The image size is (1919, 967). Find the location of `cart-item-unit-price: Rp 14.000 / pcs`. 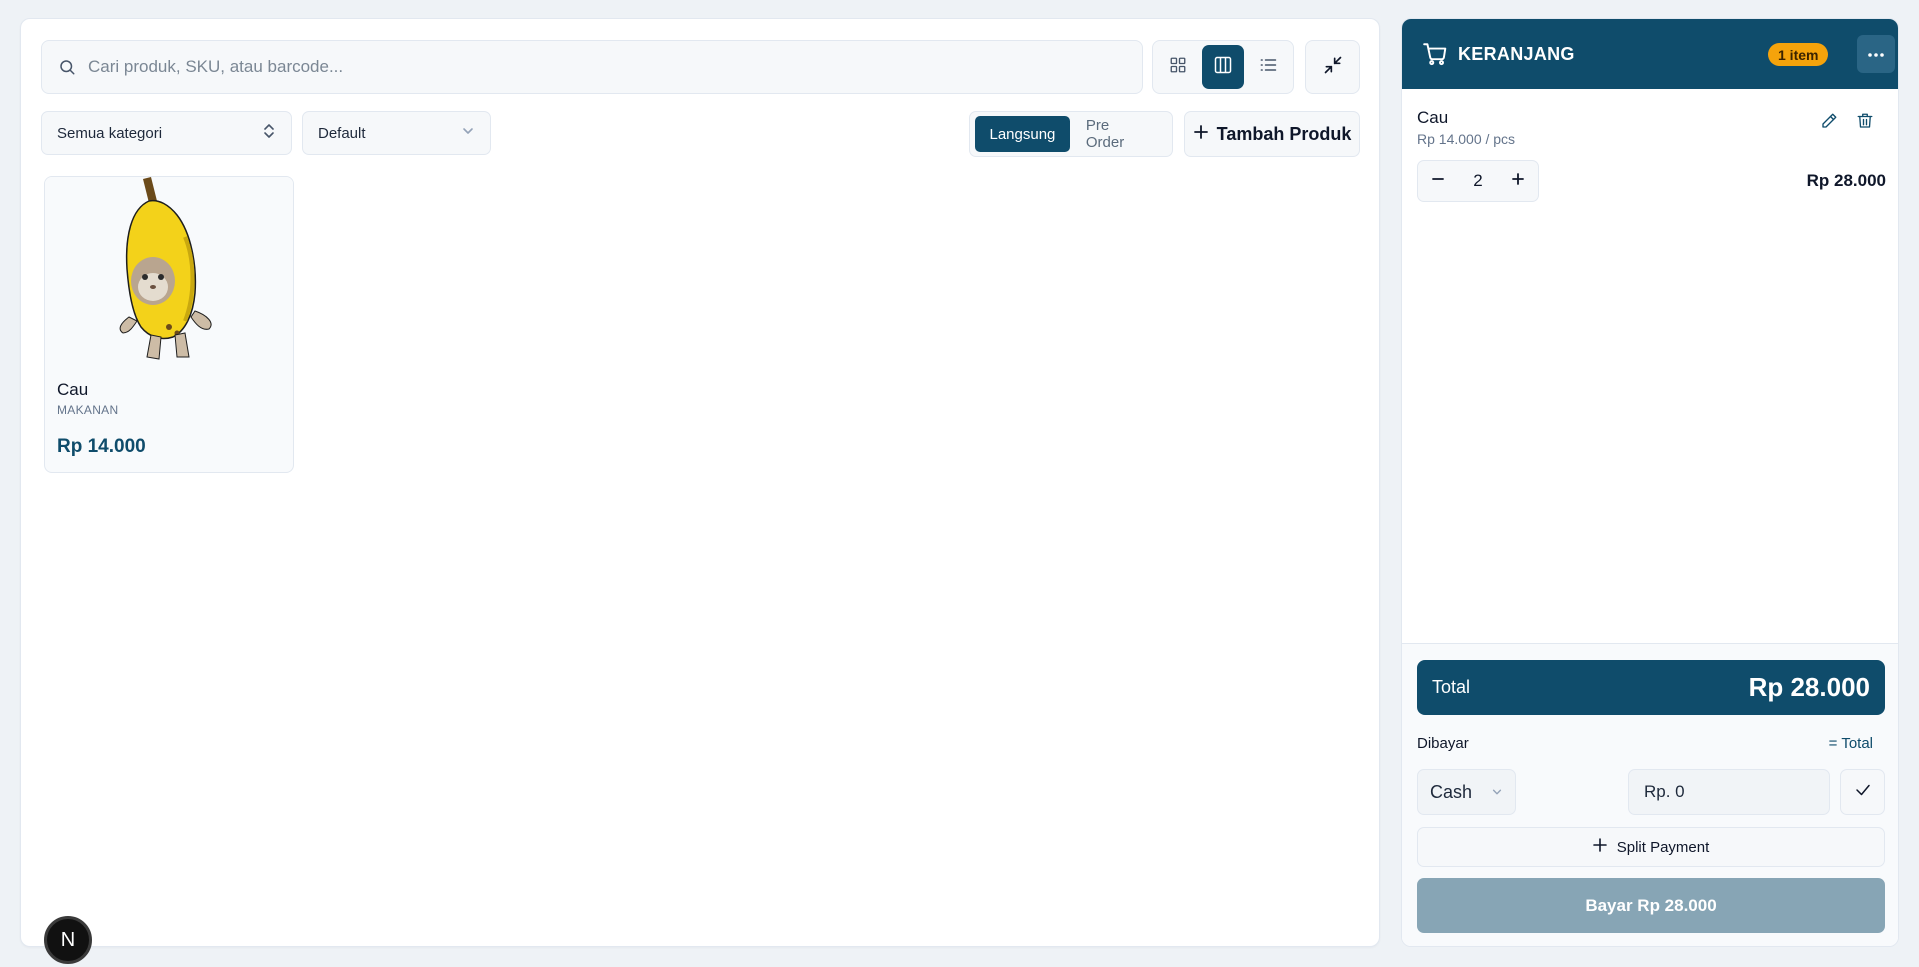

cart-item-unit-price: Rp 14.000 / pcs is located at coordinates (1466, 139).